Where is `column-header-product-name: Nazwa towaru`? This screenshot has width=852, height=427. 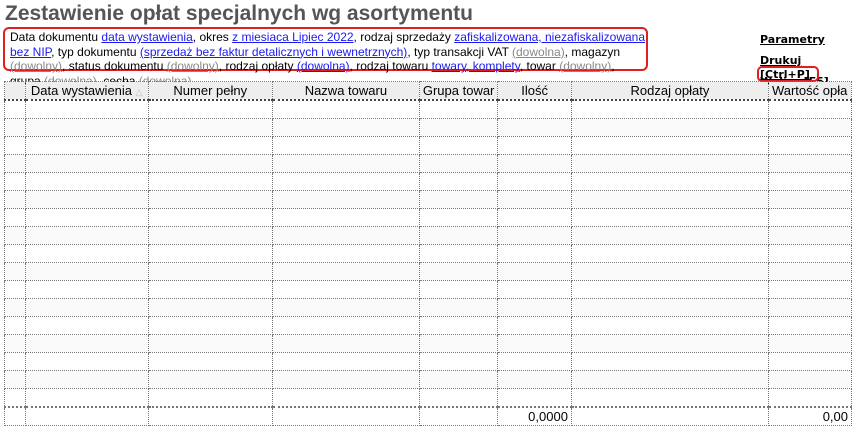
column-header-product-name: Nazwa towaru is located at coordinates (345, 91).